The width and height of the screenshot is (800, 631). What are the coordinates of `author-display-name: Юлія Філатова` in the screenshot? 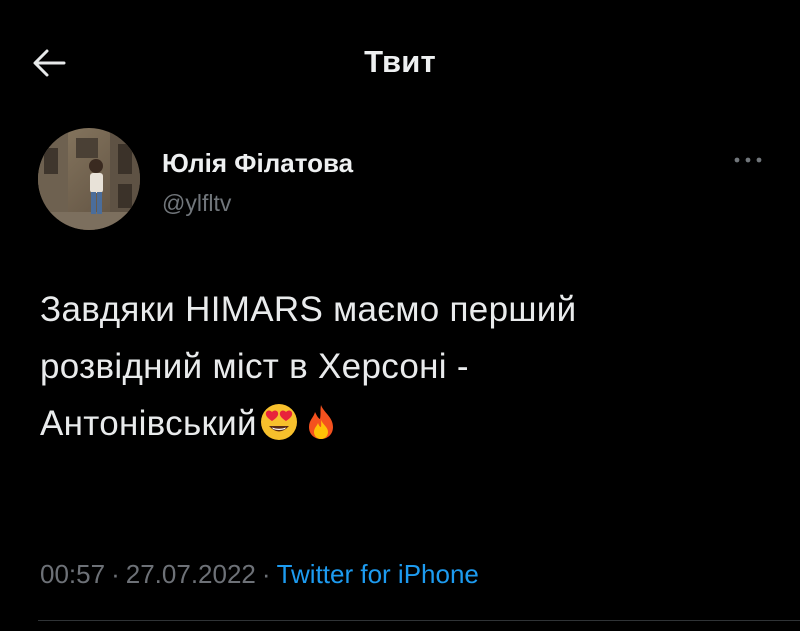 It's located at (257, 163).